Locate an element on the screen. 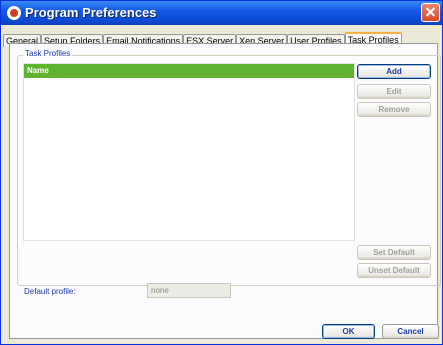 This screenshot has height=345, width=443. default-profile-label: Default profile: is located at coordinates (50, 291).